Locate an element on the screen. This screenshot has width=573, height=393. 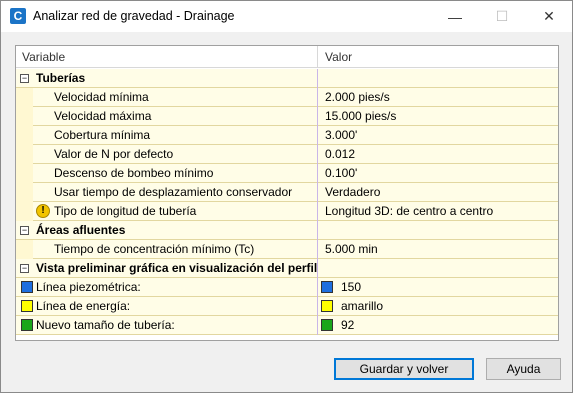
property-label: Cobertura mínima is located at coordinates (102, 135).